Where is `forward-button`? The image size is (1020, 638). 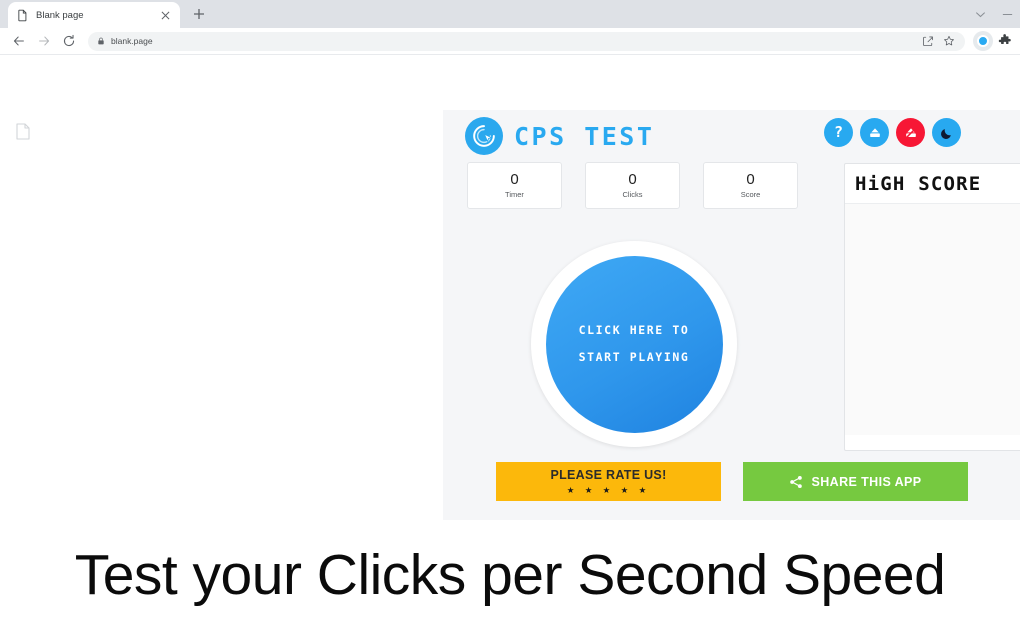
forward-button is located at coordinates (44, 41).